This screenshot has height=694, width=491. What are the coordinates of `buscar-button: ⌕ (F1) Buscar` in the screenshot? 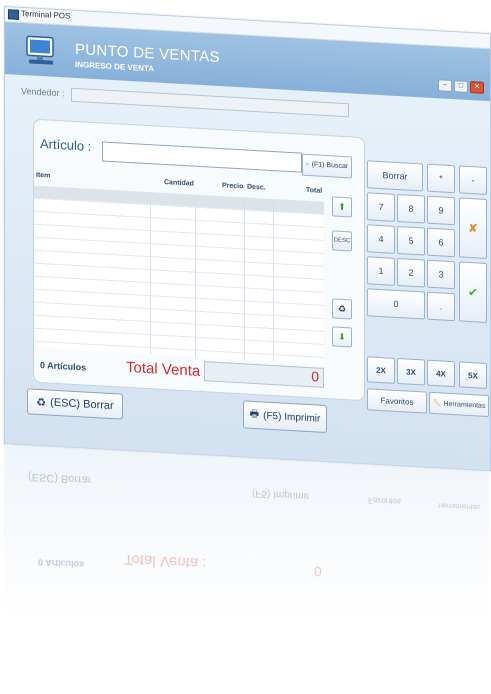 It's located at (327, 166).